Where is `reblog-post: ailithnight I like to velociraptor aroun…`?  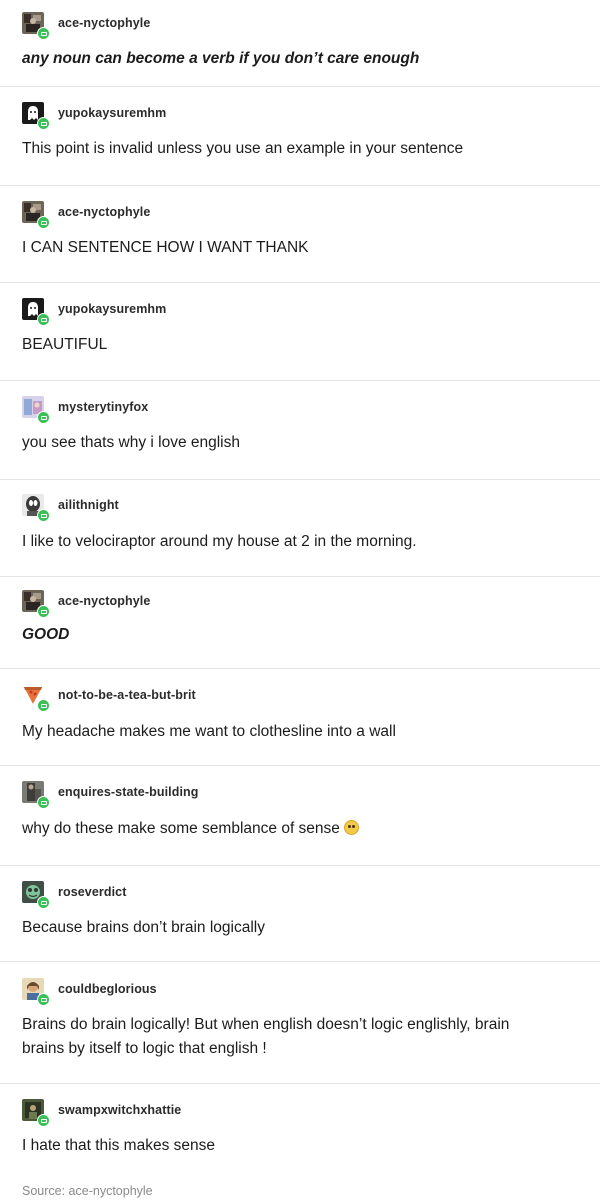 reblog-post: ailithnight I like to velociraptor aroun… is located at coordinates (300, 528).